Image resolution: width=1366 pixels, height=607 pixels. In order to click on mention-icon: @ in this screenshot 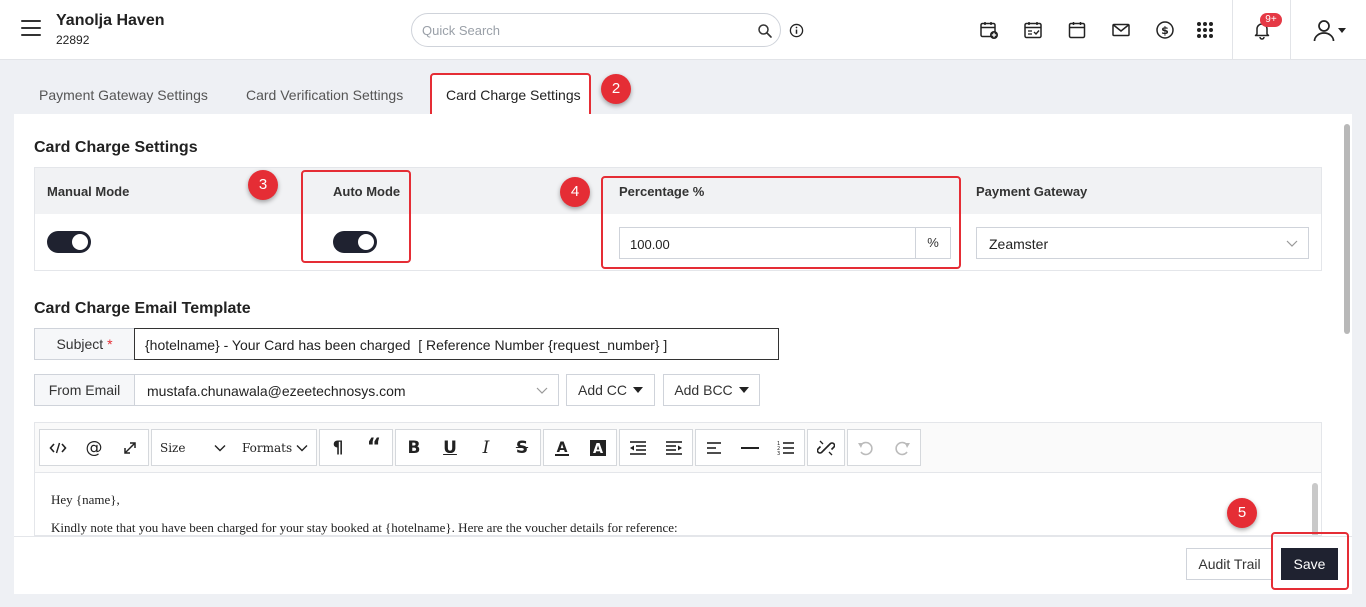, I will do `click(94, 447)`.